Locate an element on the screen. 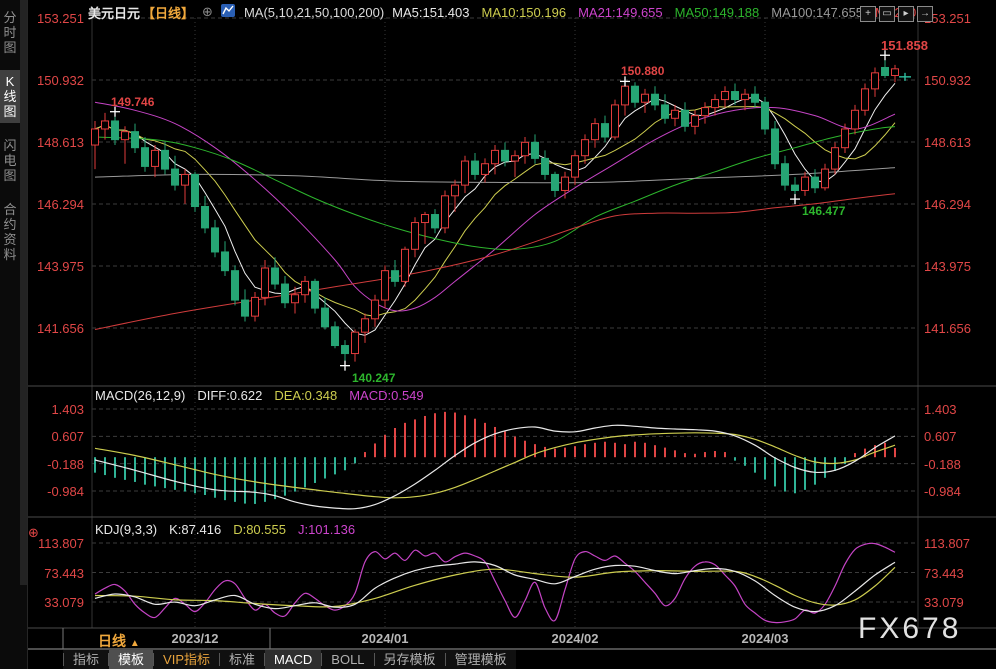  macd-legend-item-1: DEA:0.348 is located at coordinates (306, 395).